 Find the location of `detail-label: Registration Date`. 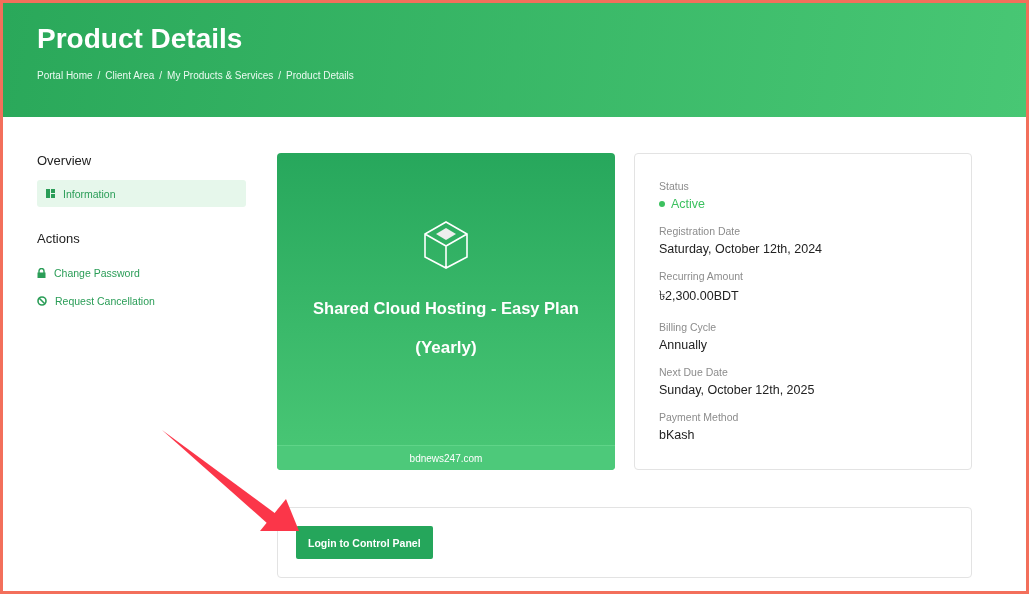

detail-label: Registration Date is located at coordinates (700, 231).